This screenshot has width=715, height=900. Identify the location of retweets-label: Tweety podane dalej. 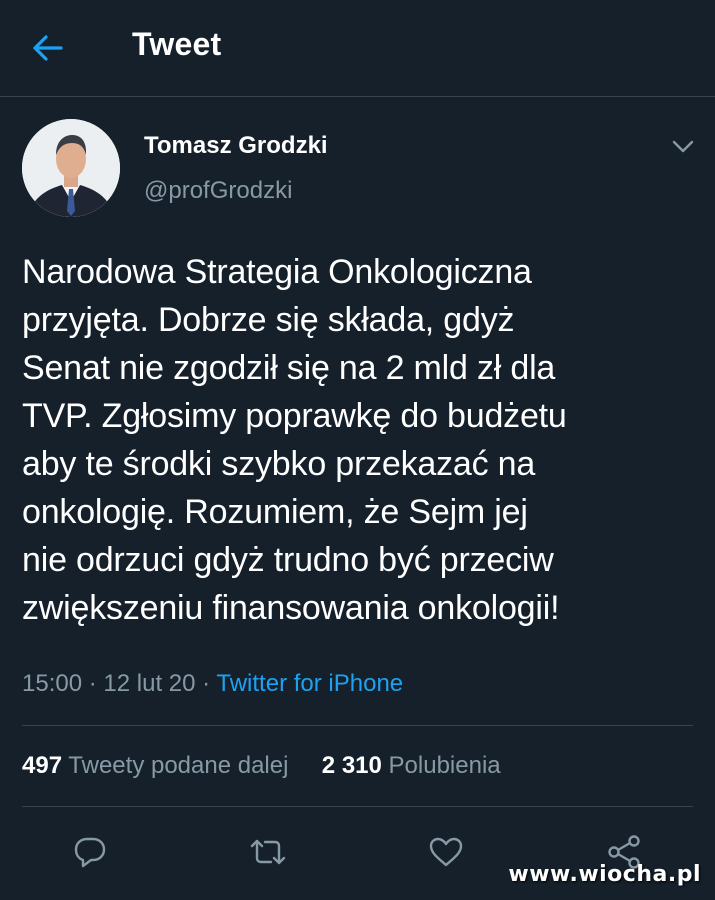
(178, 765).